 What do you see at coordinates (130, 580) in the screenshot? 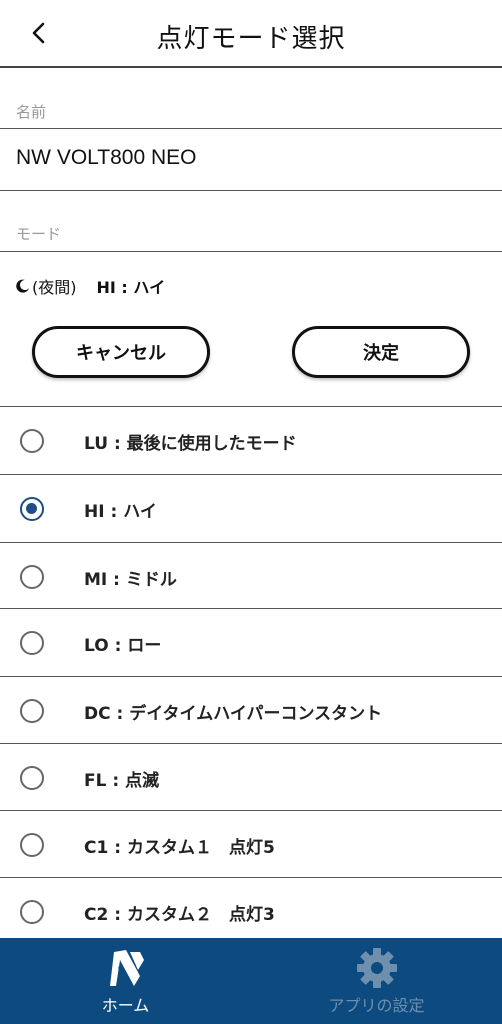
I see `mode-option-label: MI : ミドル` at bounding box center [130, 580].